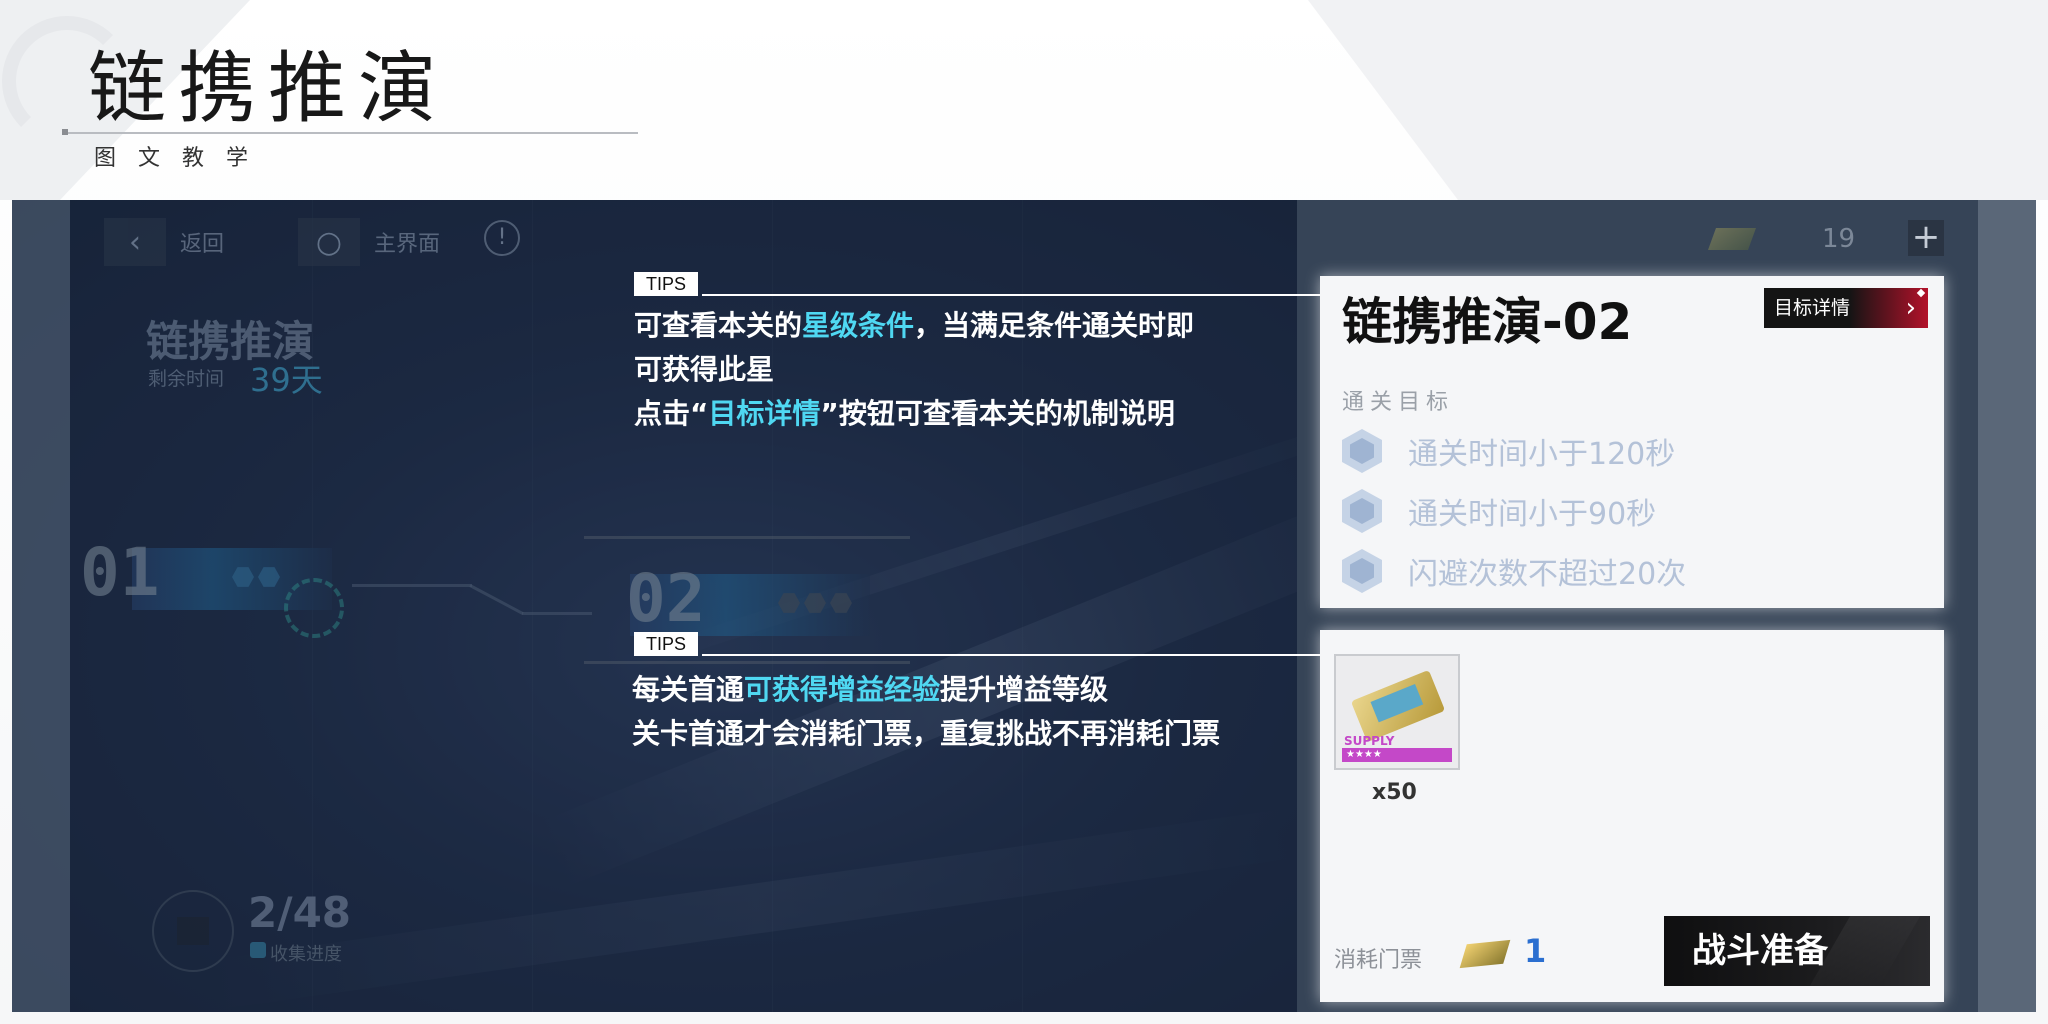  What do you see at coordinates (314, 608) in the screenshot?
I see `stage-node-ring-icon` at bounding box center [314, 608].